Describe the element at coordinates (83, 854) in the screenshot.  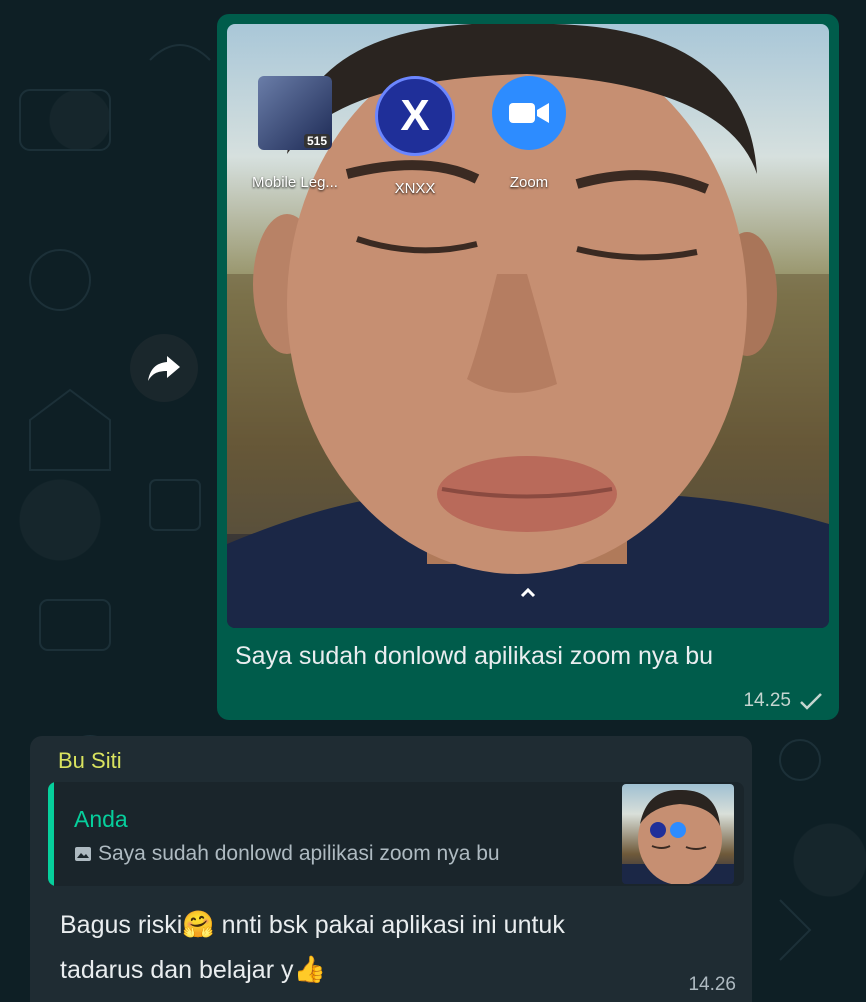
I see `photo-icon` at that location.